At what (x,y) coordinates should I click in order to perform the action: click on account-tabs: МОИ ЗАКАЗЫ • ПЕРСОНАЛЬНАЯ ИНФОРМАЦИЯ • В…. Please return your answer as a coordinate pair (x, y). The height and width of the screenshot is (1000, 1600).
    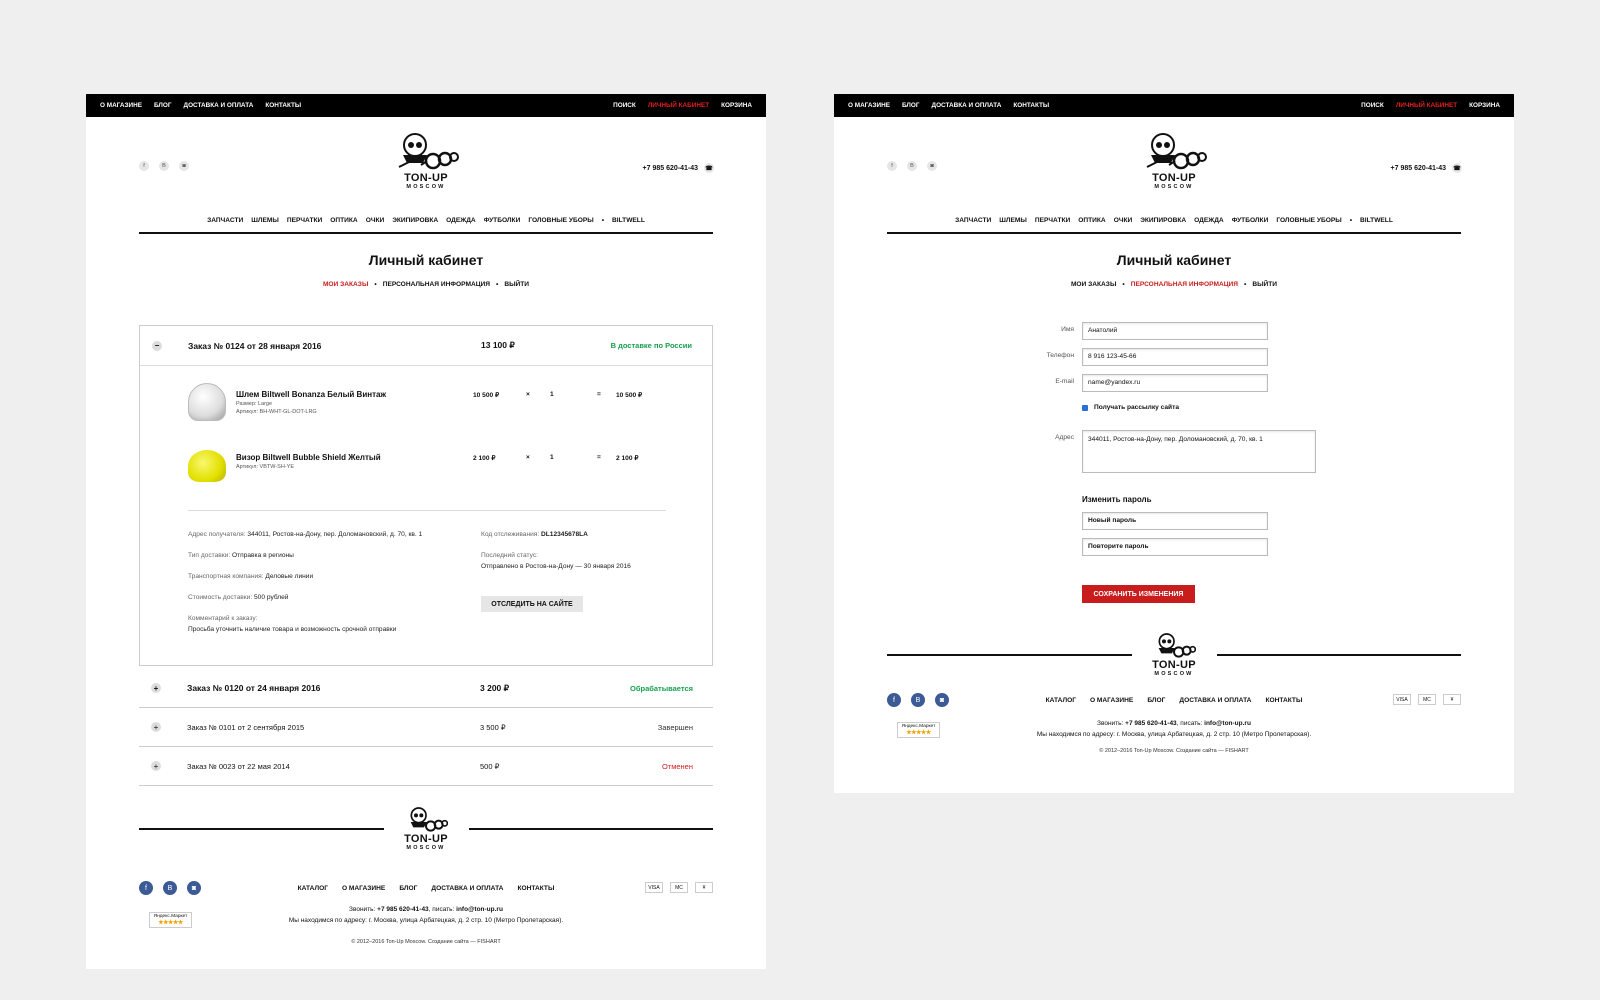
    Looking at the image, I should click on (1174, 284).